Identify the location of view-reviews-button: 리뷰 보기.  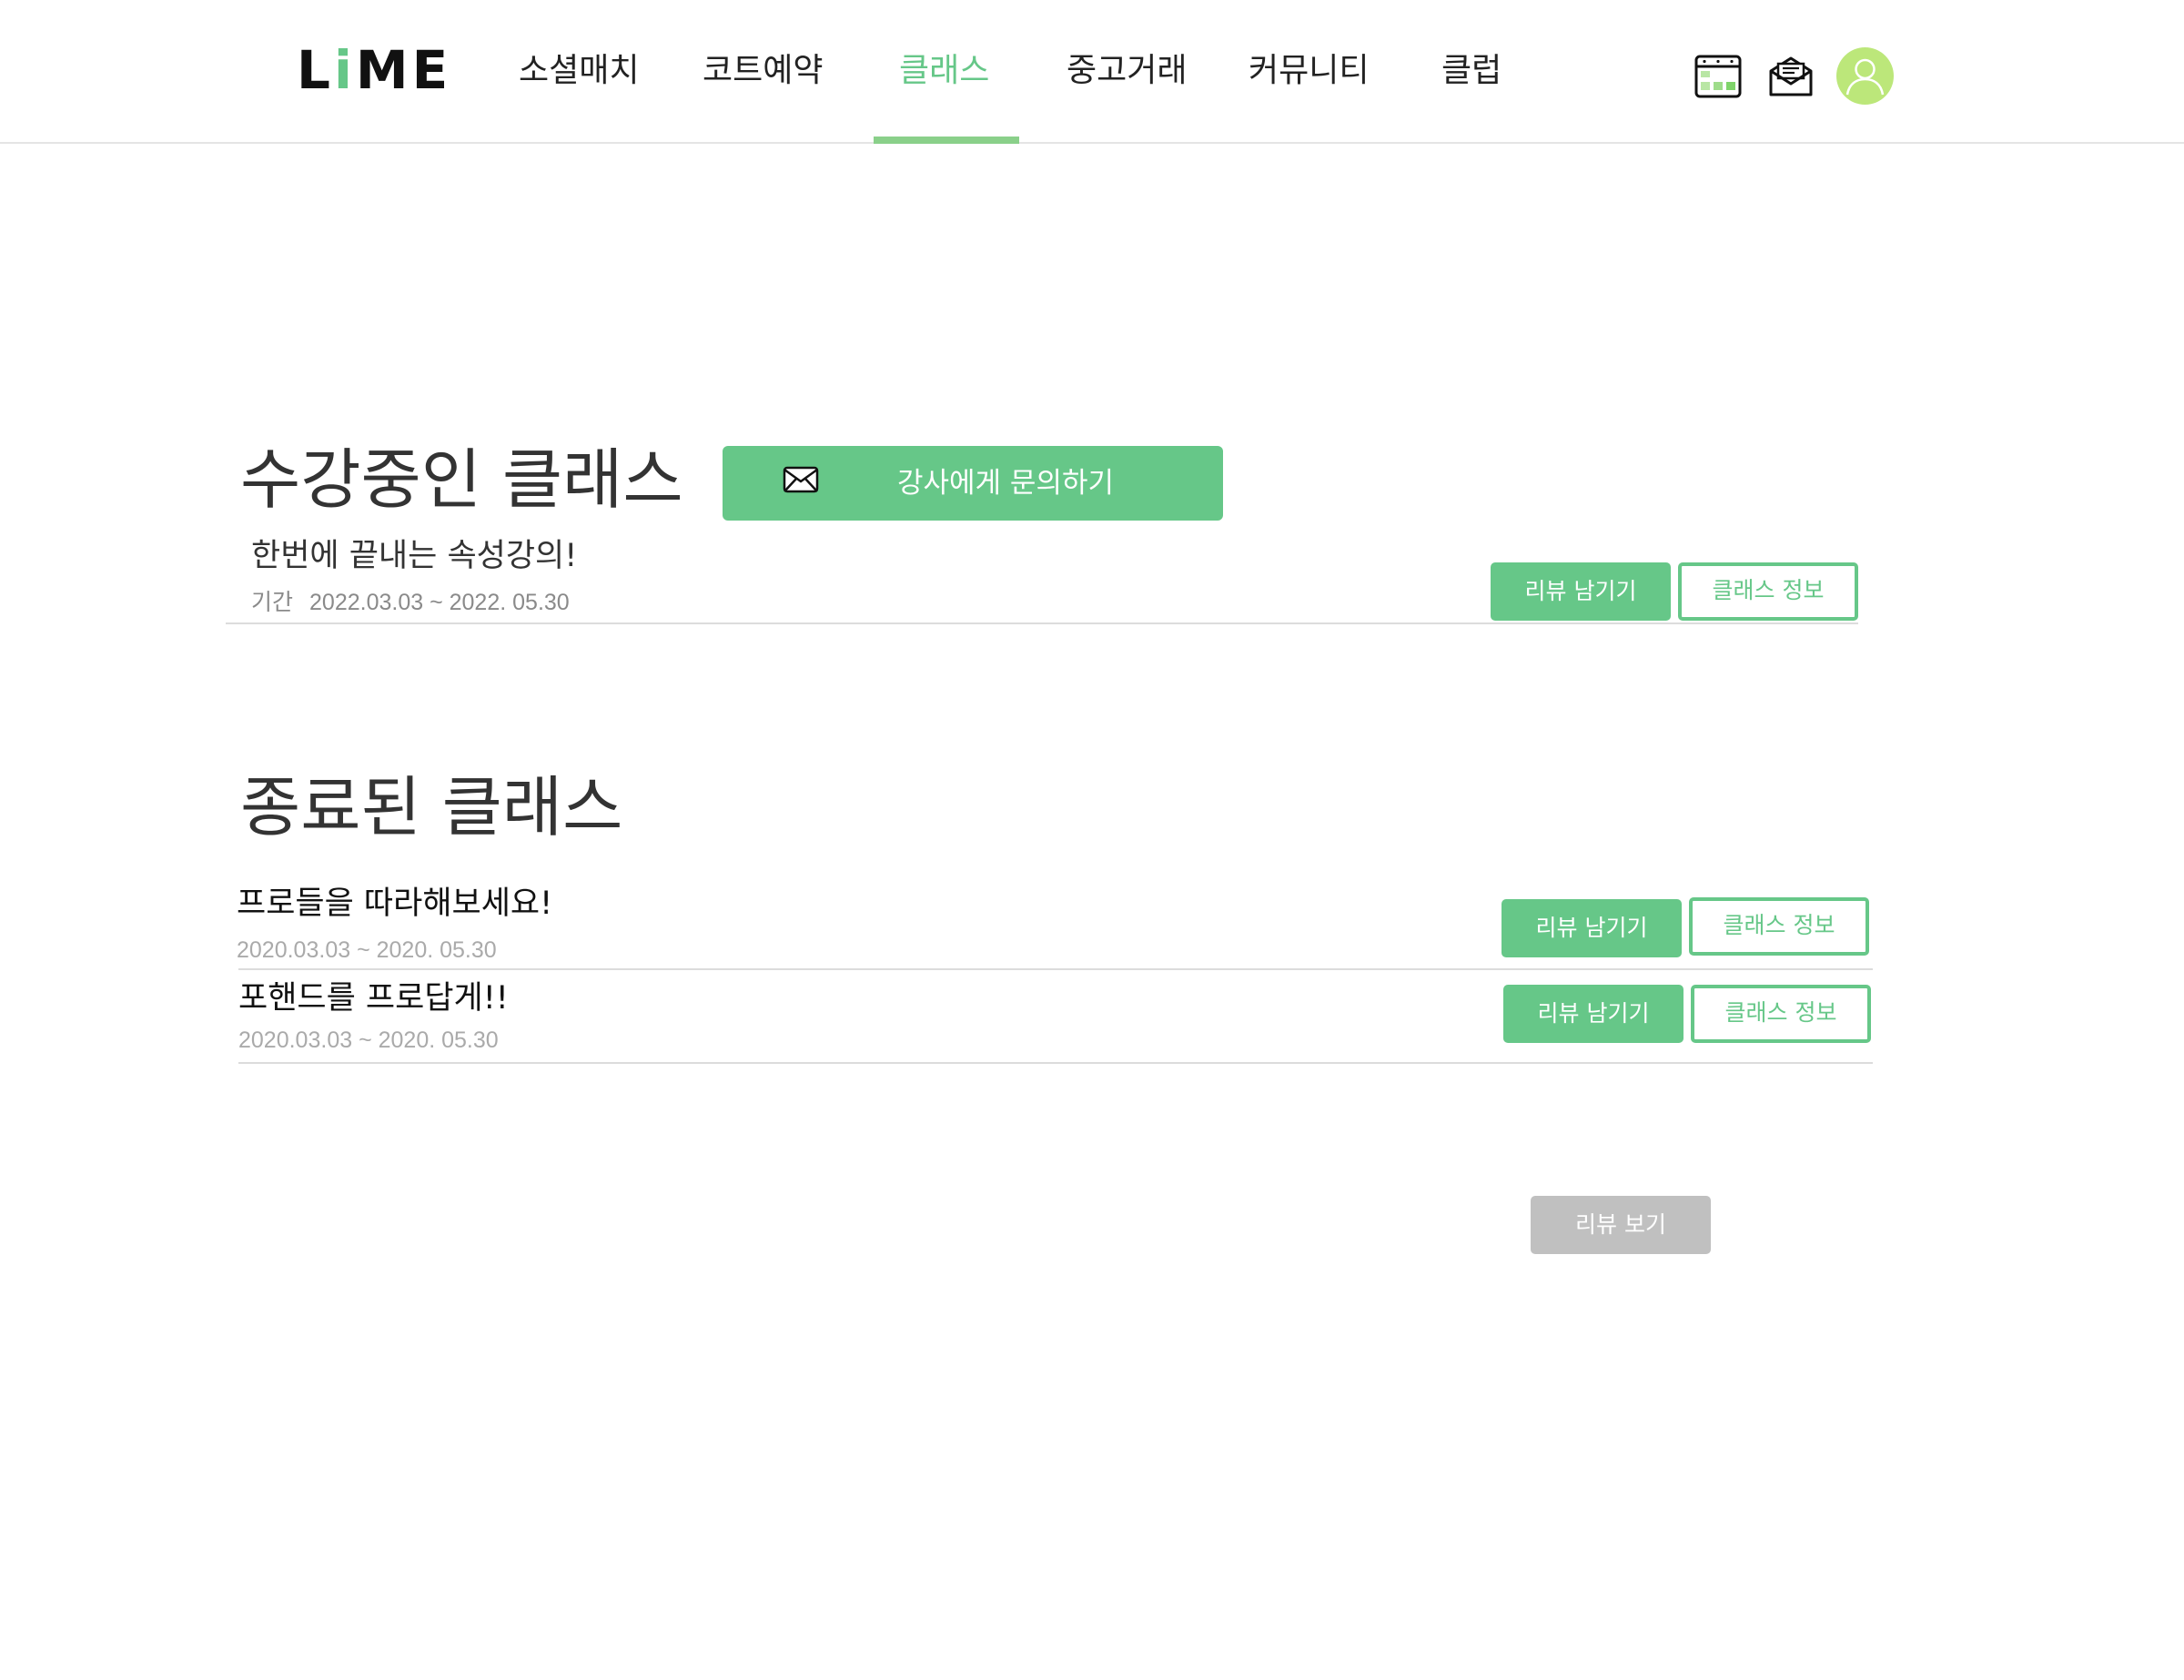
(1621, 1225).